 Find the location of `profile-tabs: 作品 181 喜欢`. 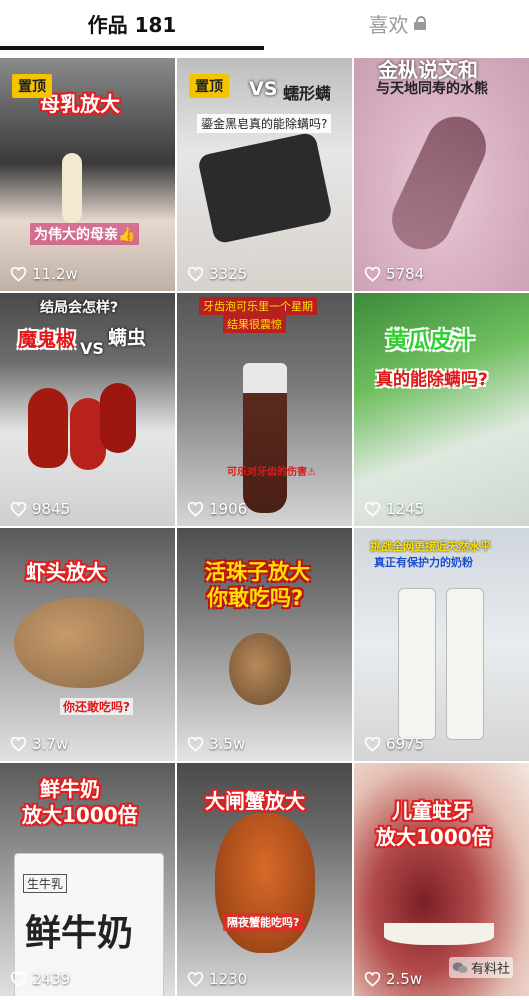

profile-tabs: 作品 181 喜欢 is located at coordinates (264, 25).